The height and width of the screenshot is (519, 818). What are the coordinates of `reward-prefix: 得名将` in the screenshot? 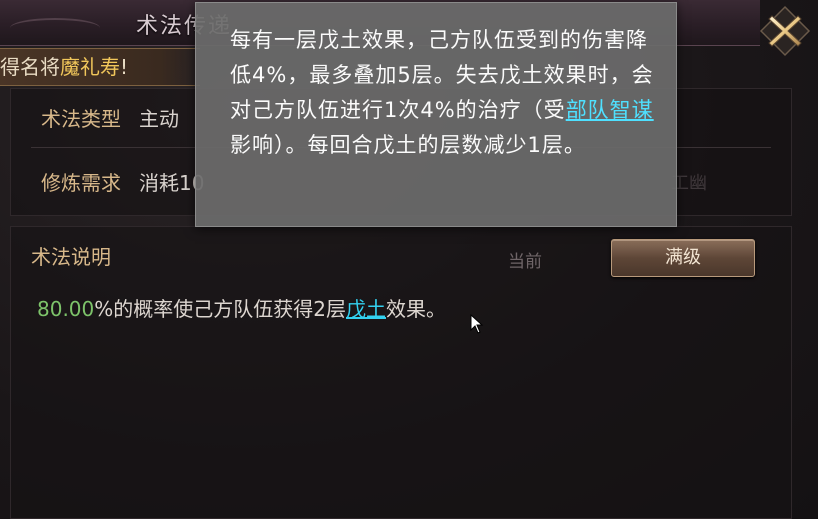 It's located at (30, 67).